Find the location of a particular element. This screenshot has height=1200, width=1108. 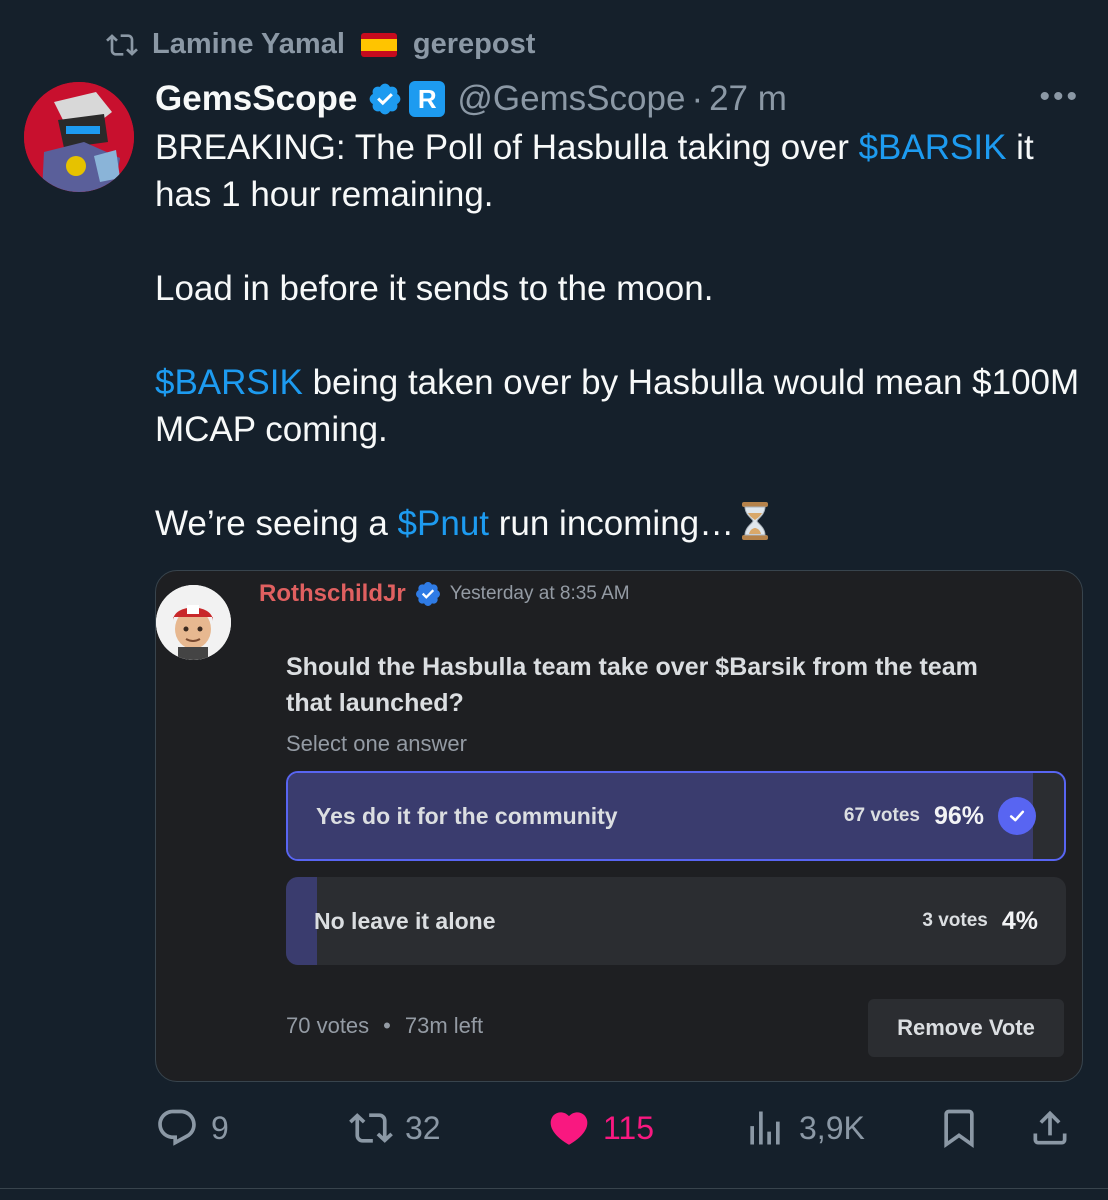

poll-option-label: No leave it alone is located at coordinates (405, 920).